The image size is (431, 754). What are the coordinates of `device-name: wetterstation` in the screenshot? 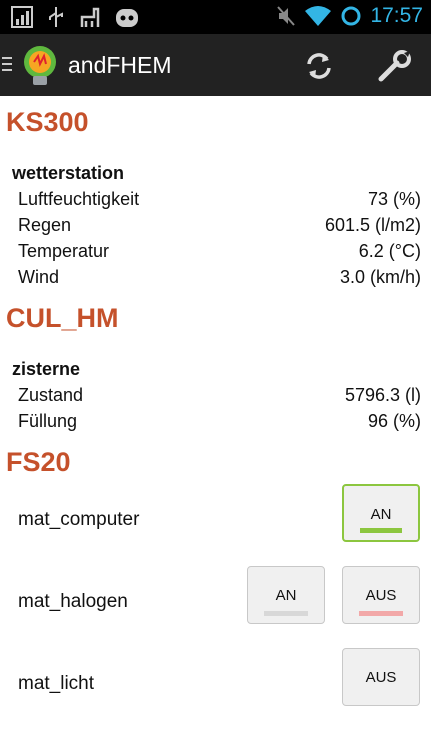 It's located at (215, 173).